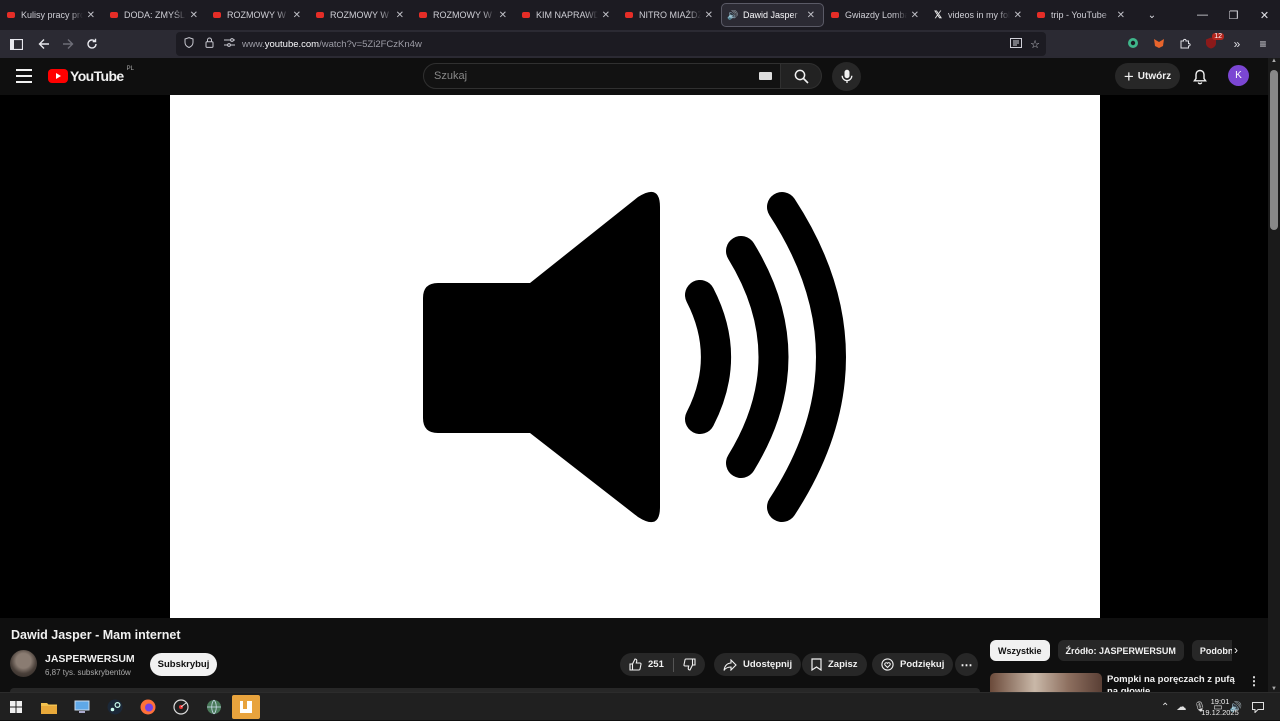 The width and height of the screenshot is (1280, 721). What do you see at coordinates (1202, 15) in the screenshot?
I see `minimize-icon: —` at bounding box center [1202, 15].